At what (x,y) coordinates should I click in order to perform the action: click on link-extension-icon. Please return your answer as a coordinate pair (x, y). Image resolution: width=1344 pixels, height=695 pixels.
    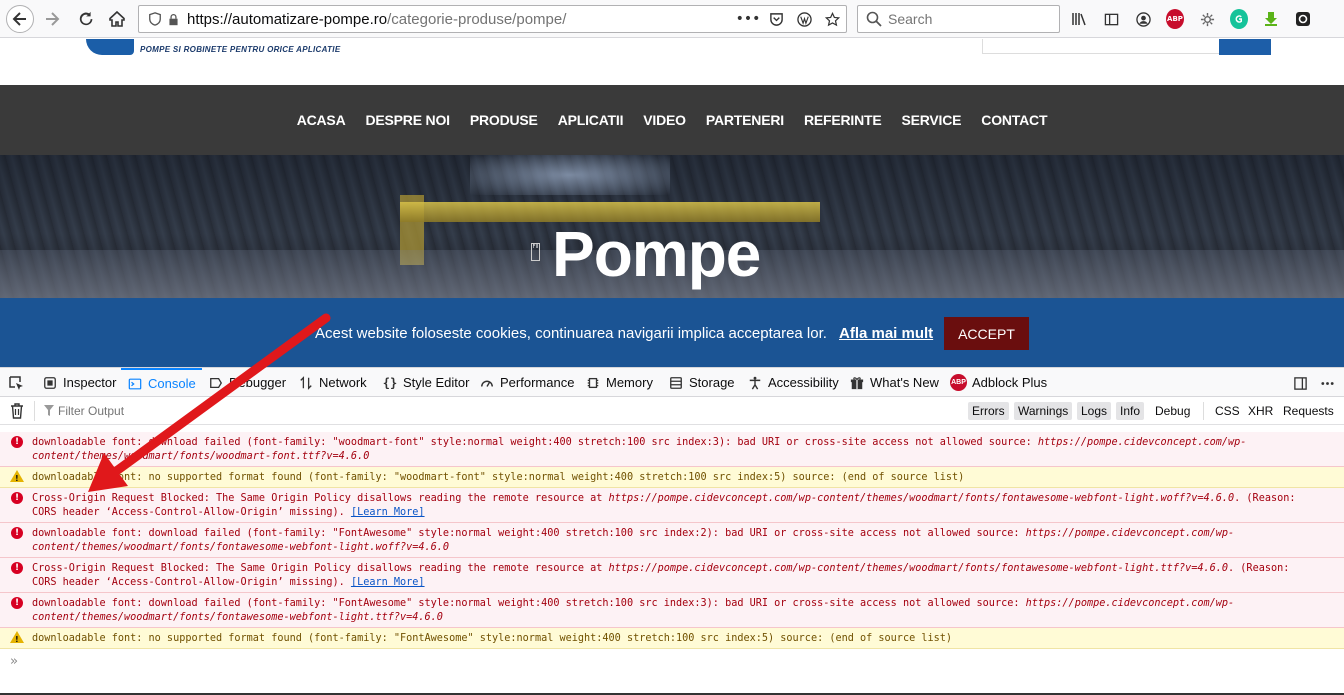
    Looking at the image, I should click on (1303, 19).